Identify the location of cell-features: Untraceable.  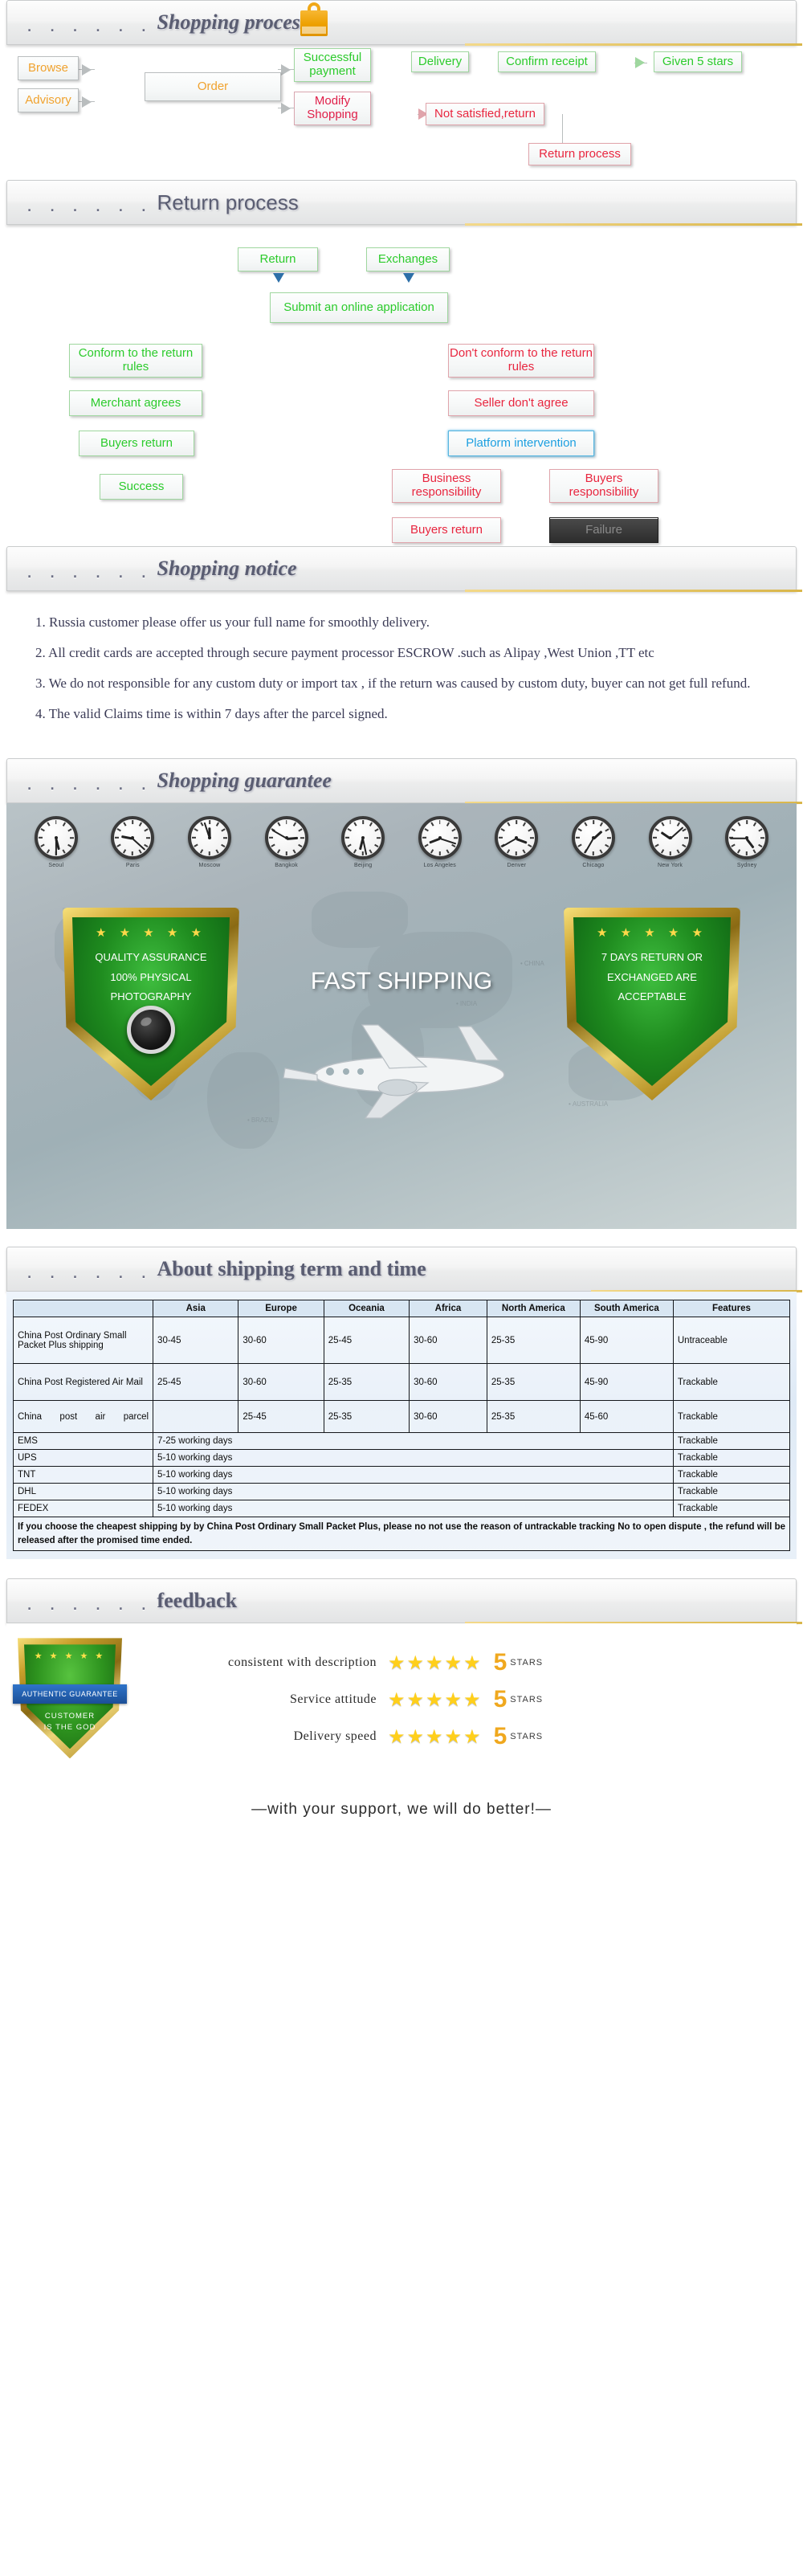
(732, 1340).